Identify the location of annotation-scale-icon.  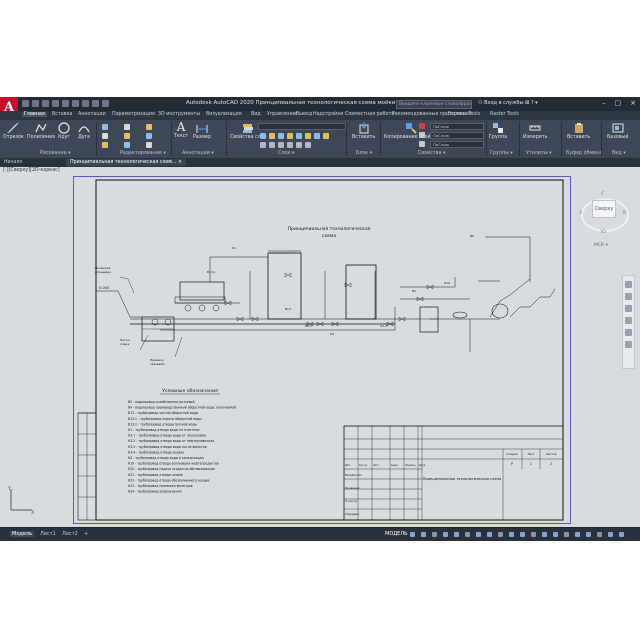
(522, 534).